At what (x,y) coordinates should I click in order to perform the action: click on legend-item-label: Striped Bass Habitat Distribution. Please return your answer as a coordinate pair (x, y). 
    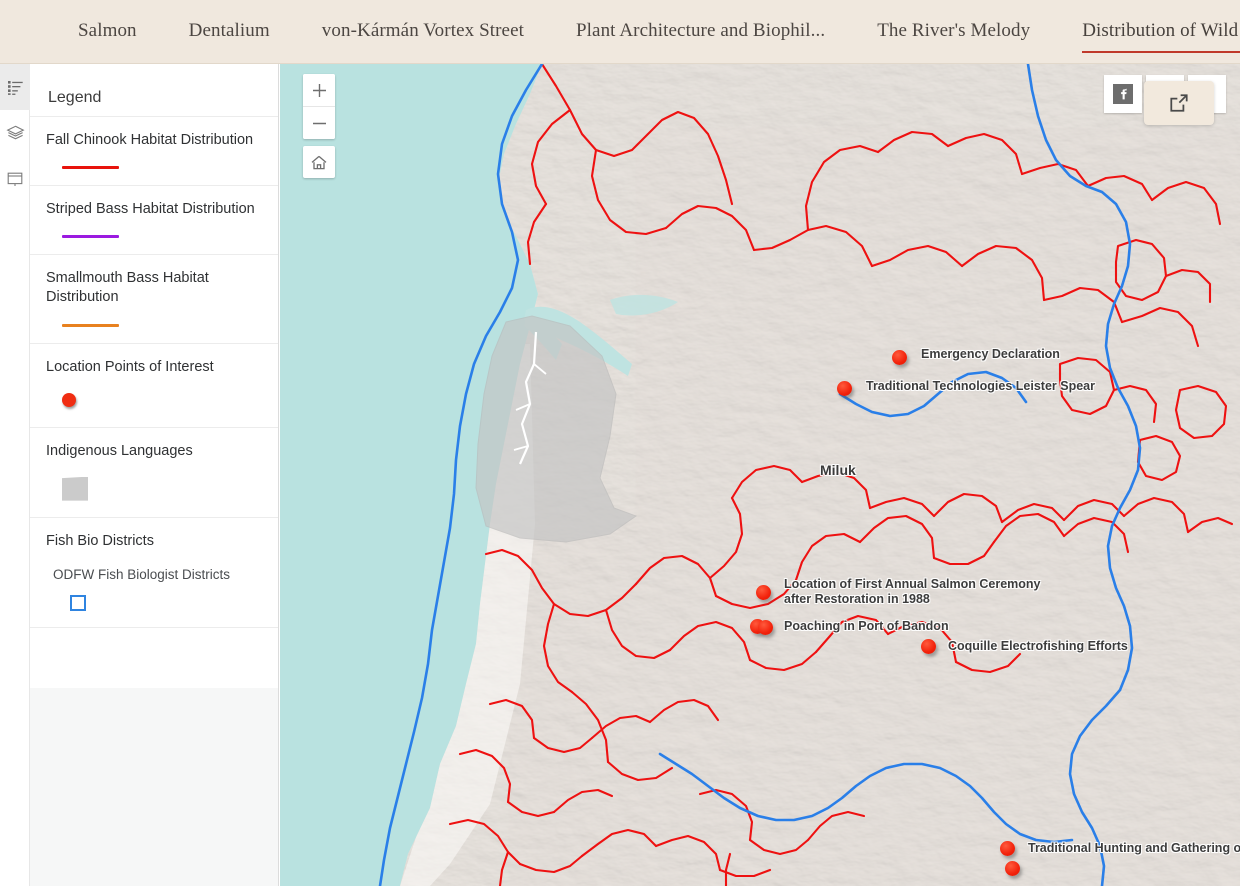
    Looking at the image, I should click on (150, 209).